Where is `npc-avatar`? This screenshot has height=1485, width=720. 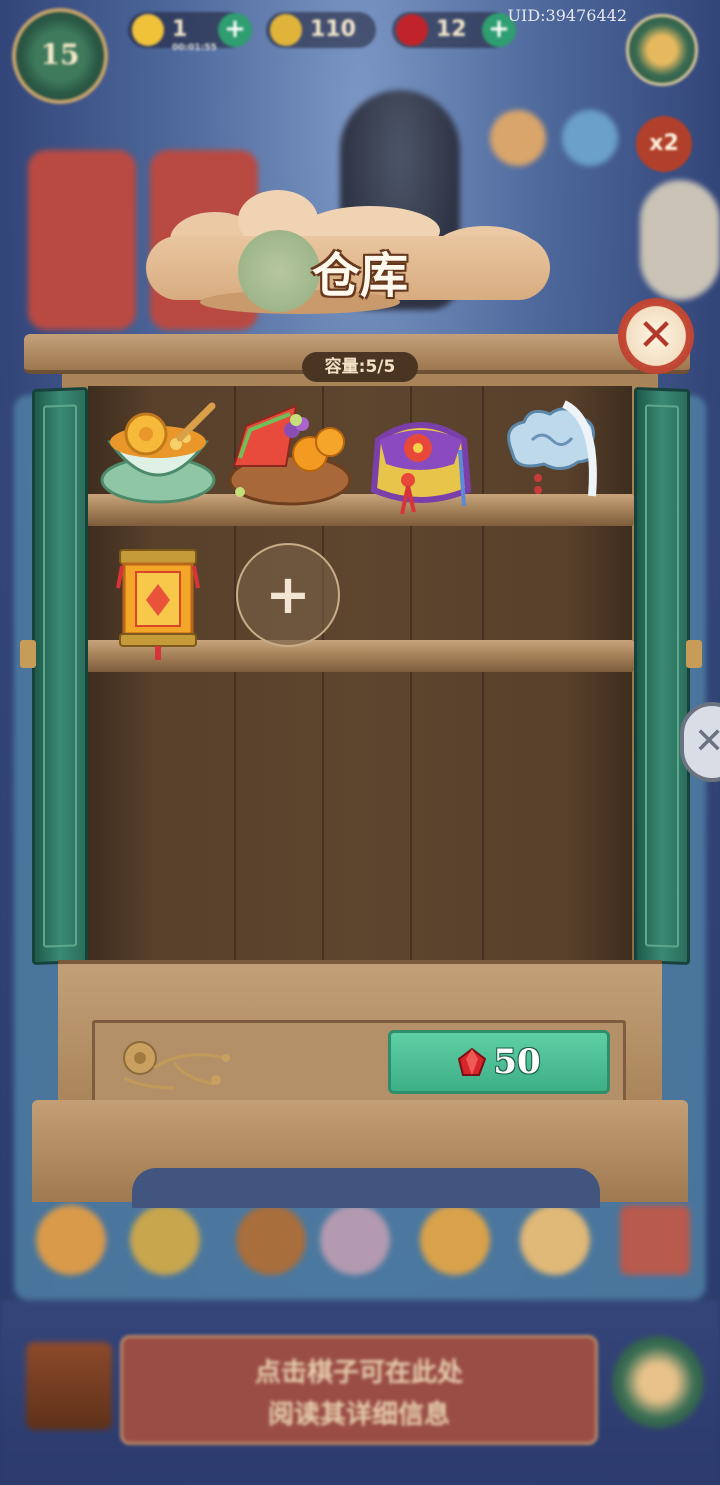
npc-avatar is located at coordinates (658, 1382).